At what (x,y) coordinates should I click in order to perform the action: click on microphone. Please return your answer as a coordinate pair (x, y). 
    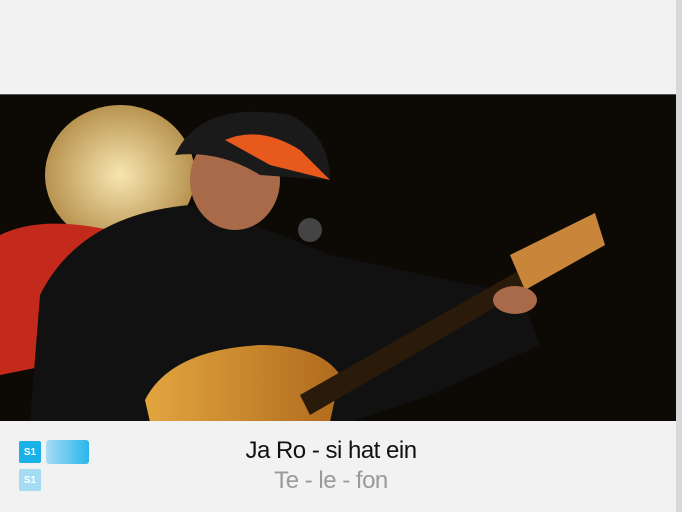
    Looking at the image, I should click on (310, 230).